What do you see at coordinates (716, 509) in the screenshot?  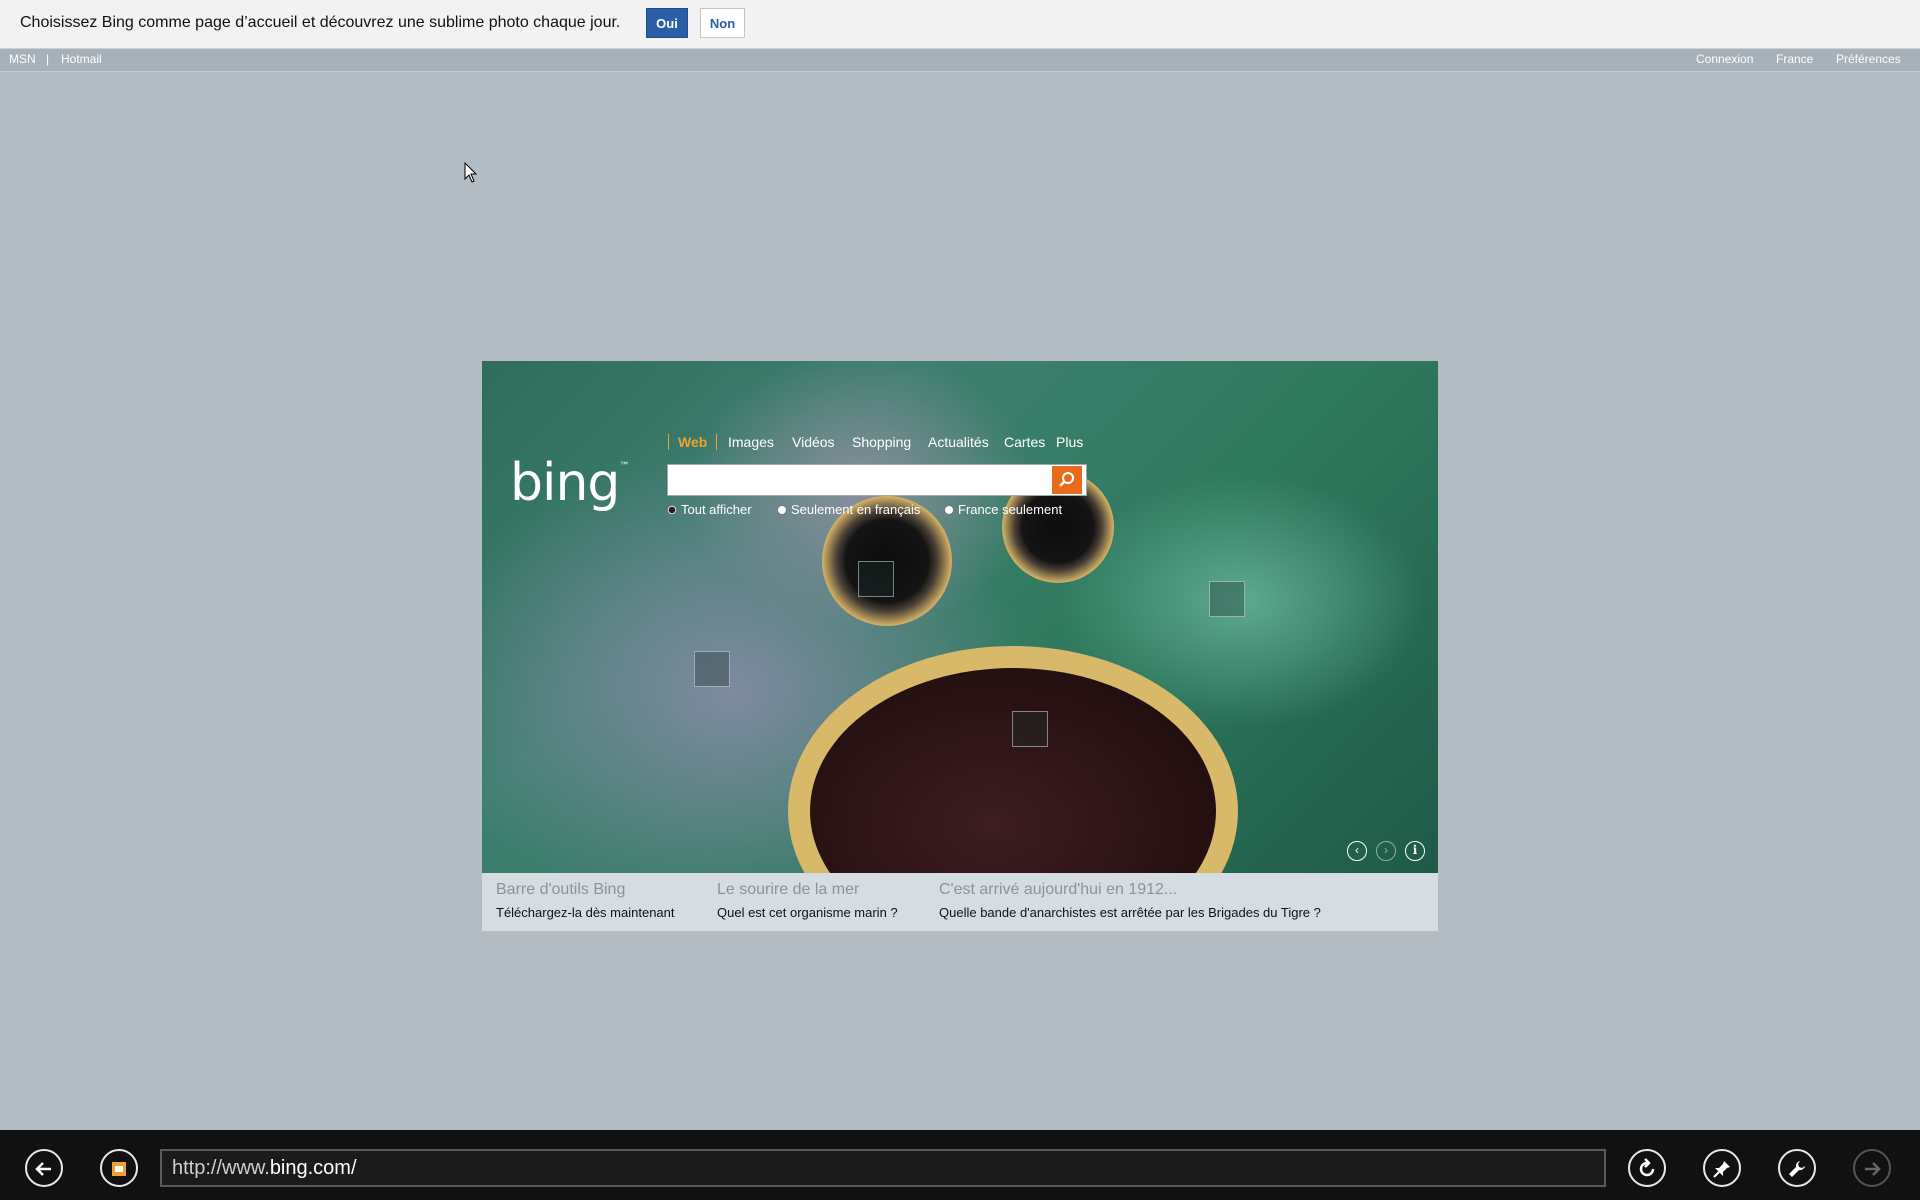 I see `radio-label: Tout afficher` at bounding box center [716, 509].